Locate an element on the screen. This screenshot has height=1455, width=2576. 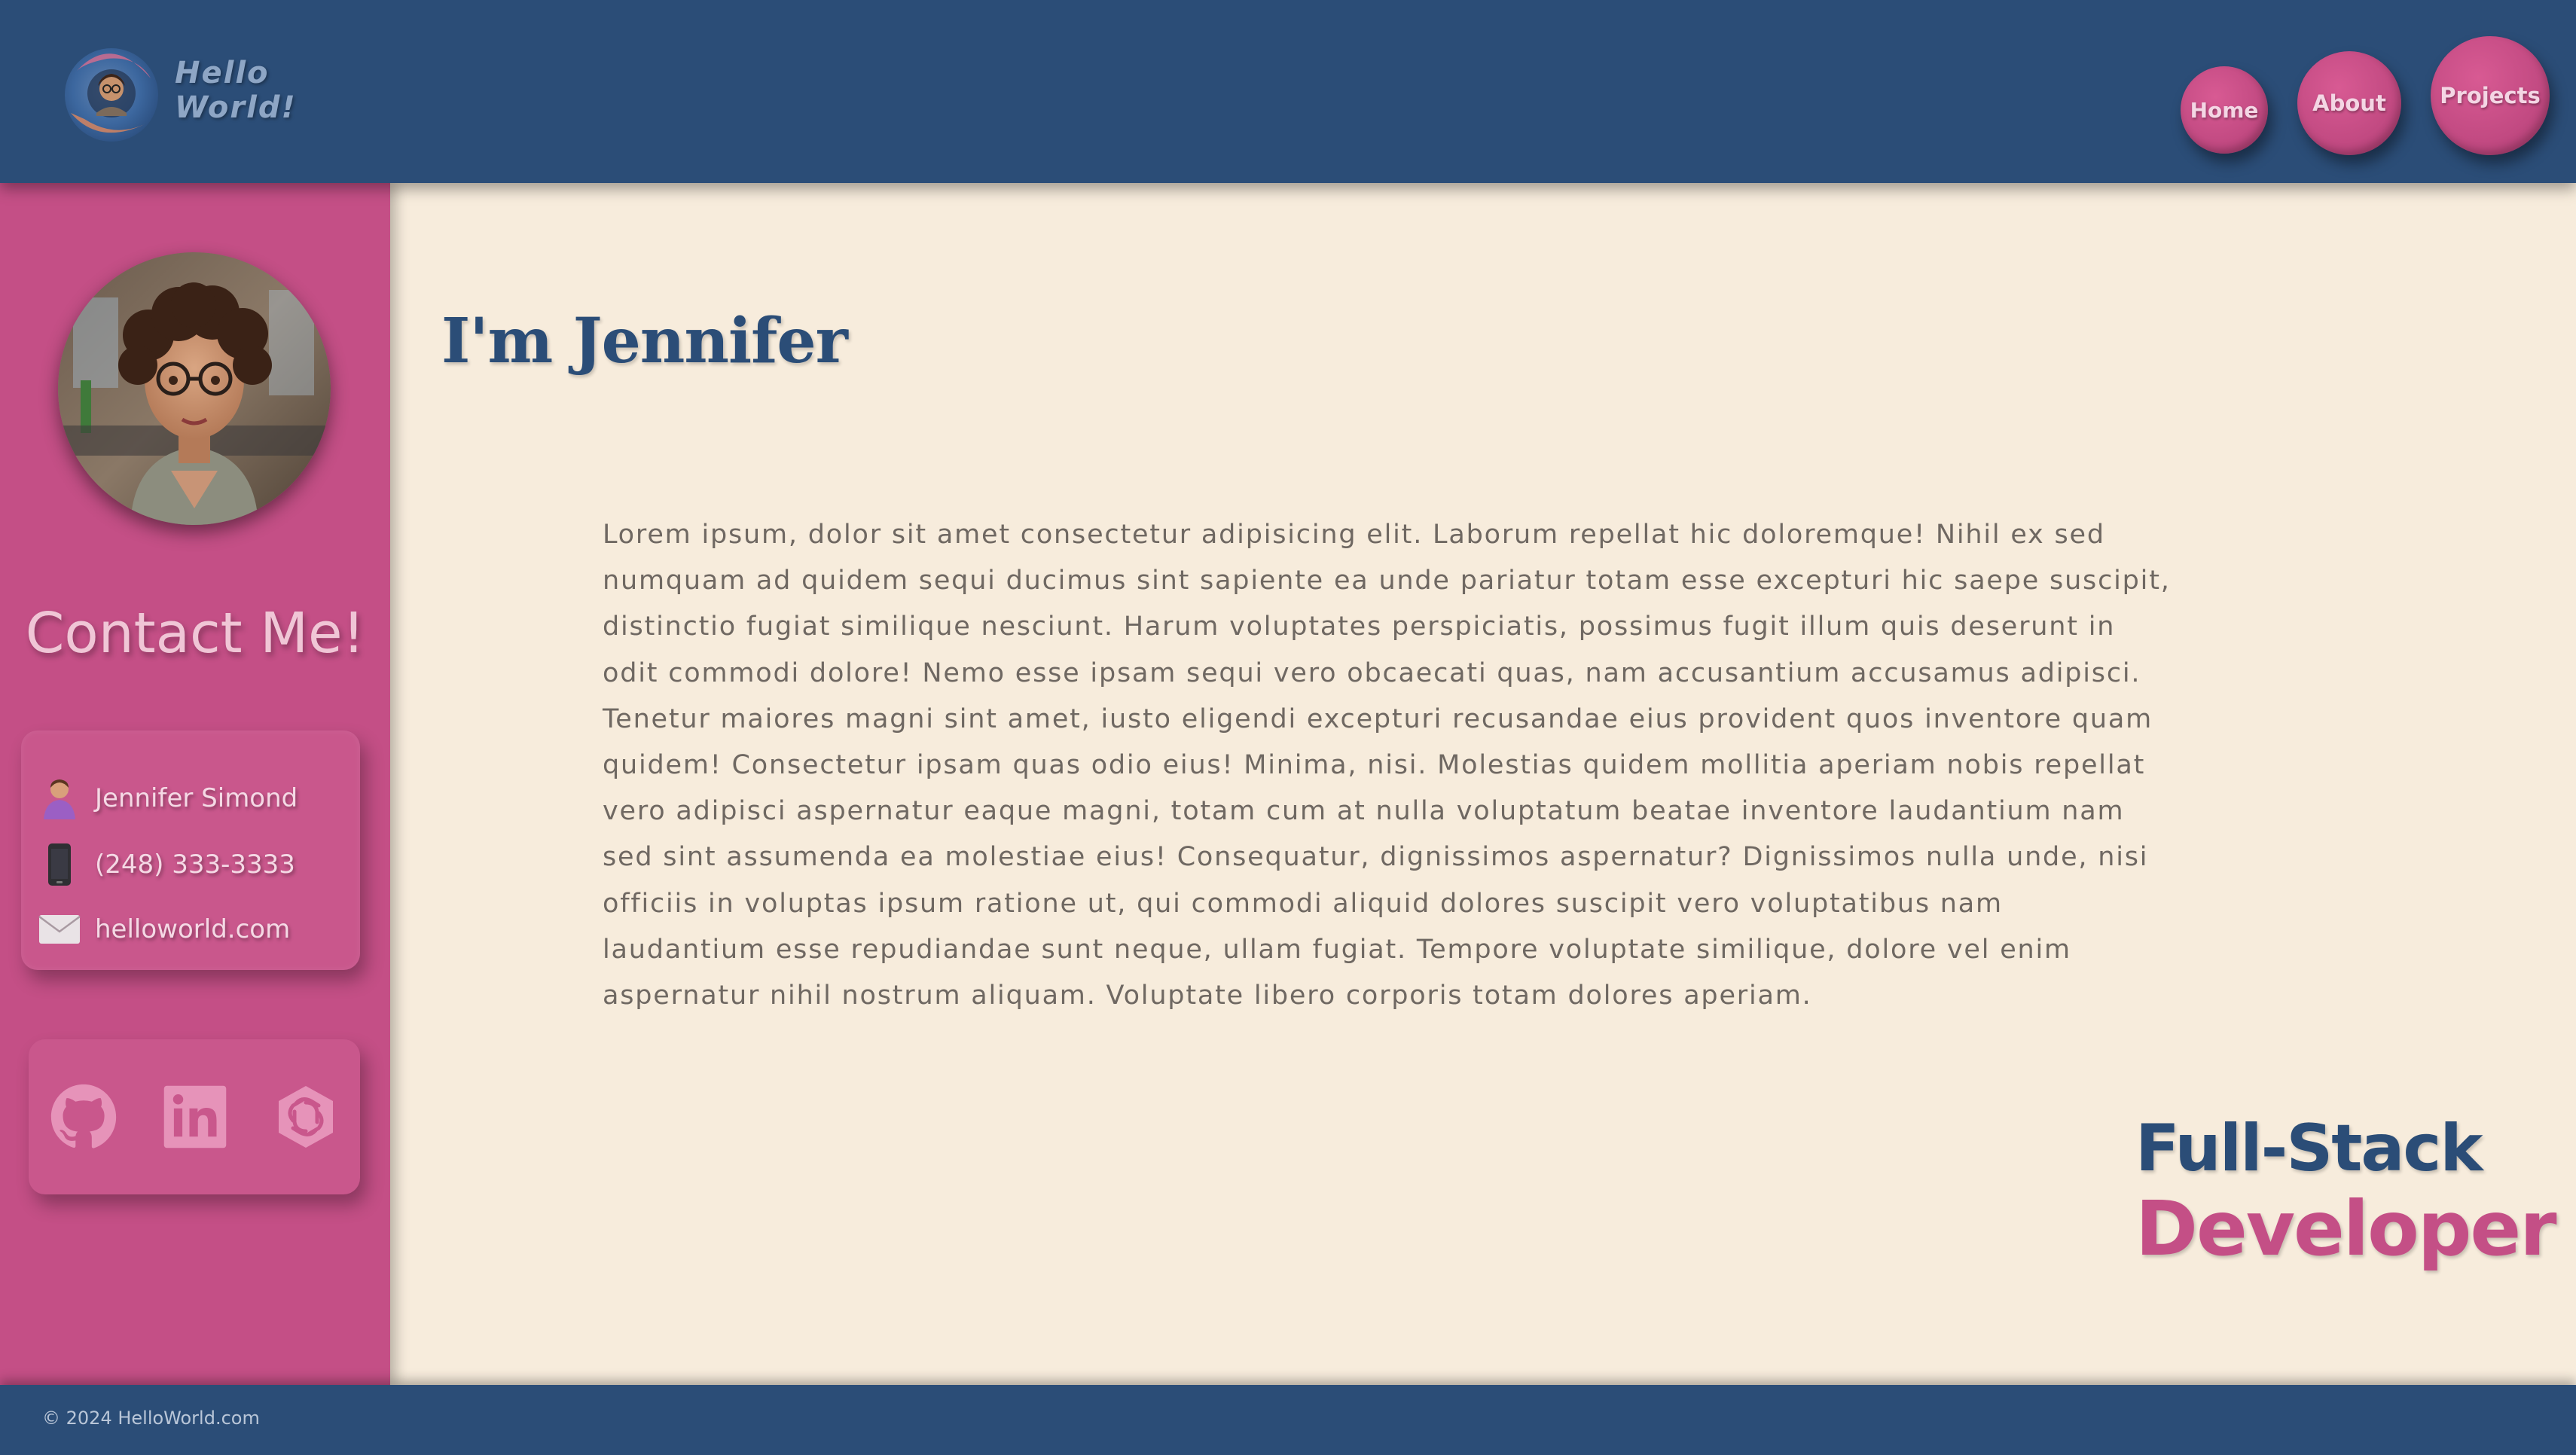
profile-avatar is located at coordinates (195, 388).